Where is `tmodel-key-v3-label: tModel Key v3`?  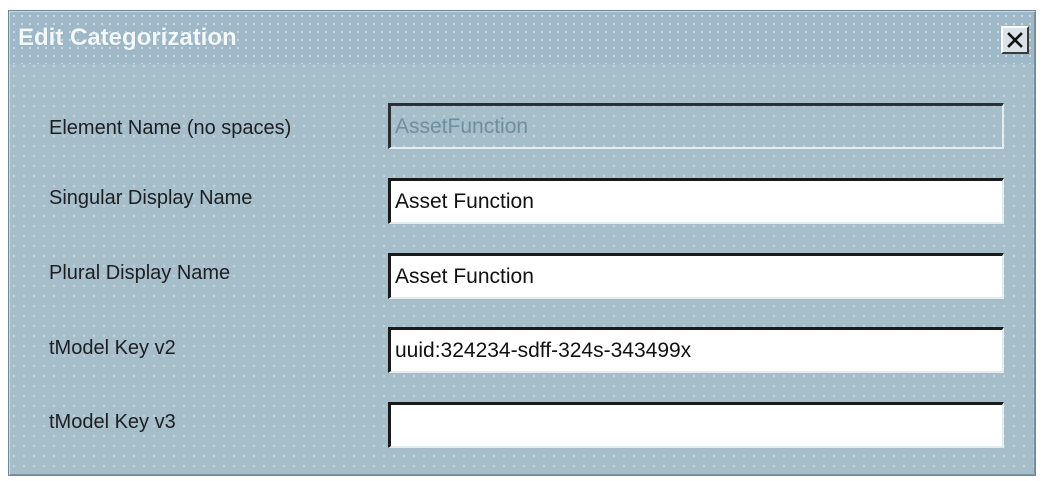 tmodel-key-v3-label: tModel Key v3 is located at coordinates (112, 422).